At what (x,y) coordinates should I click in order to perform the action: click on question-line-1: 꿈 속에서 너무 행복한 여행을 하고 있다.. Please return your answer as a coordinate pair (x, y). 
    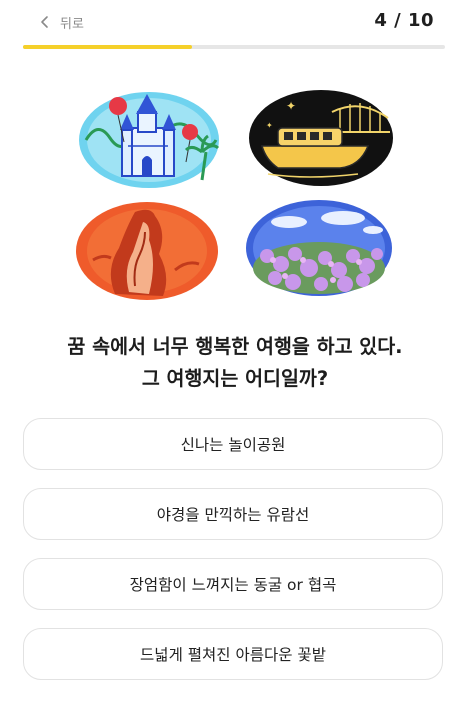
    Looking at the image, I should click on (235, 346).